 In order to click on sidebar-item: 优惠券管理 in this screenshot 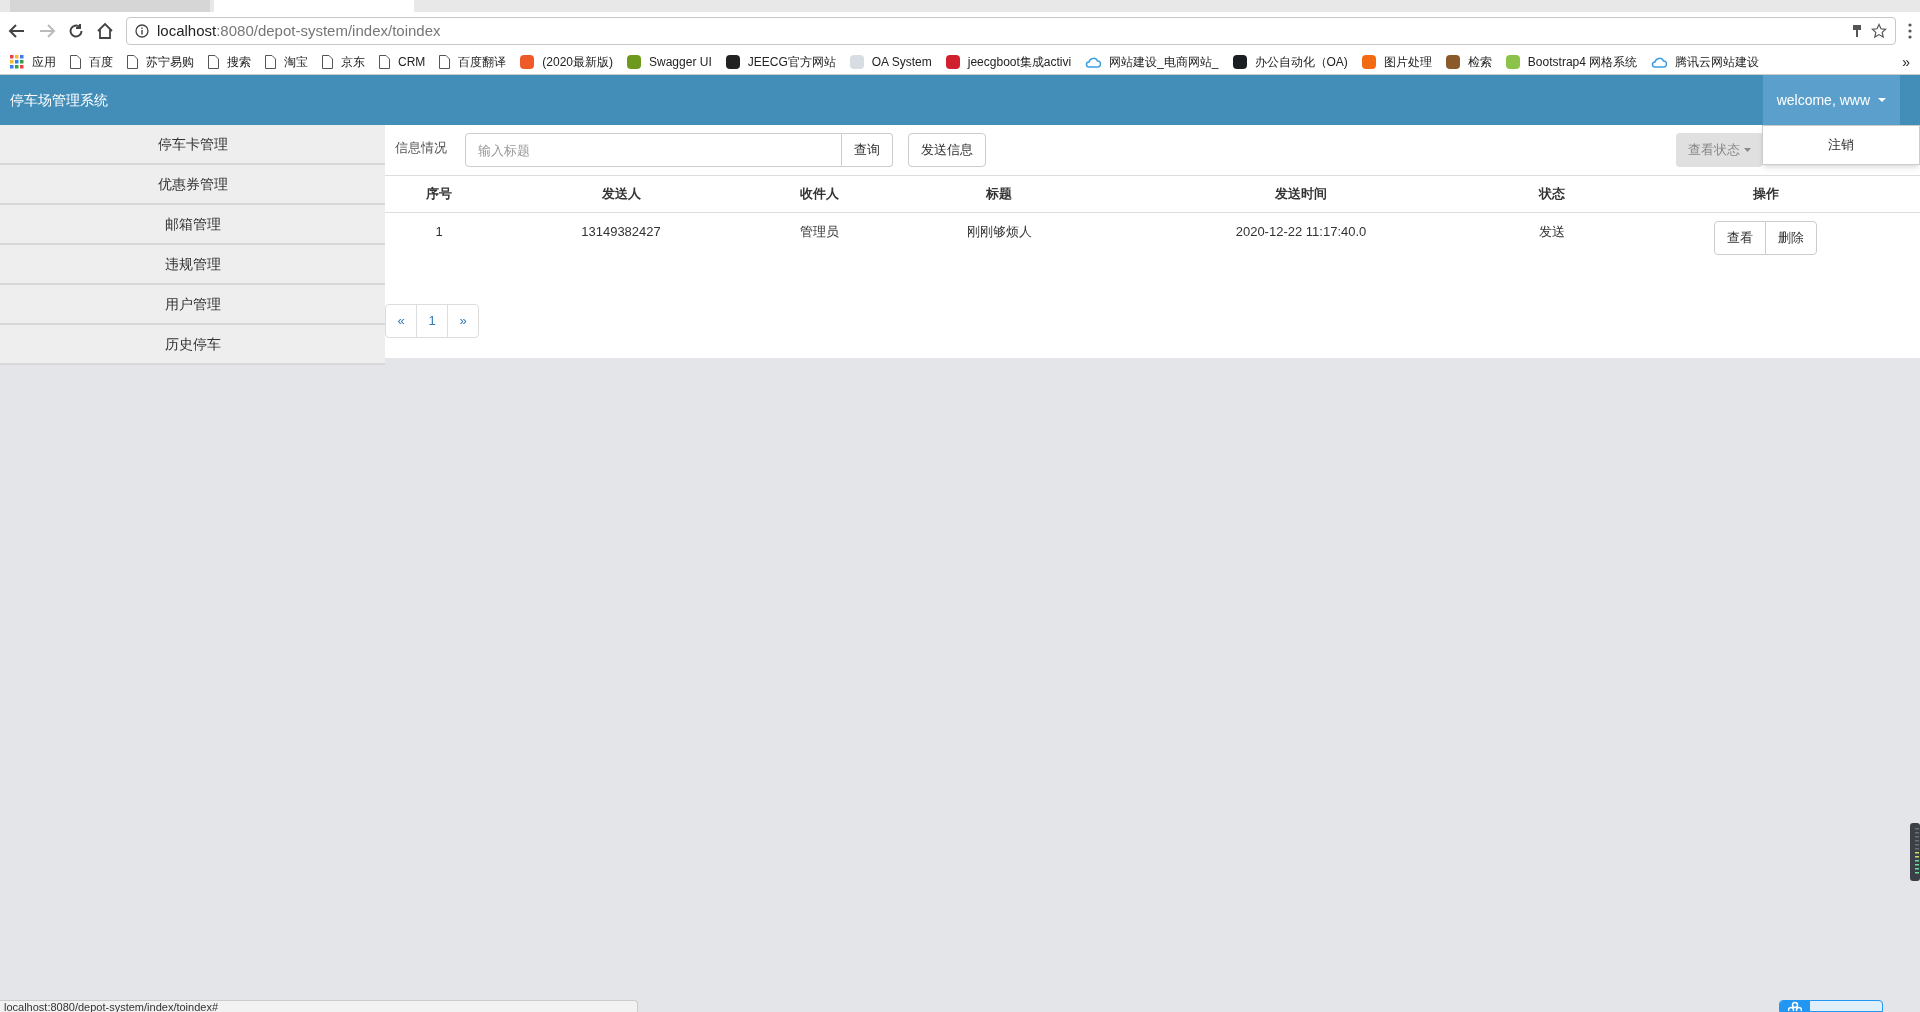, I will do `click(192, 185)`.